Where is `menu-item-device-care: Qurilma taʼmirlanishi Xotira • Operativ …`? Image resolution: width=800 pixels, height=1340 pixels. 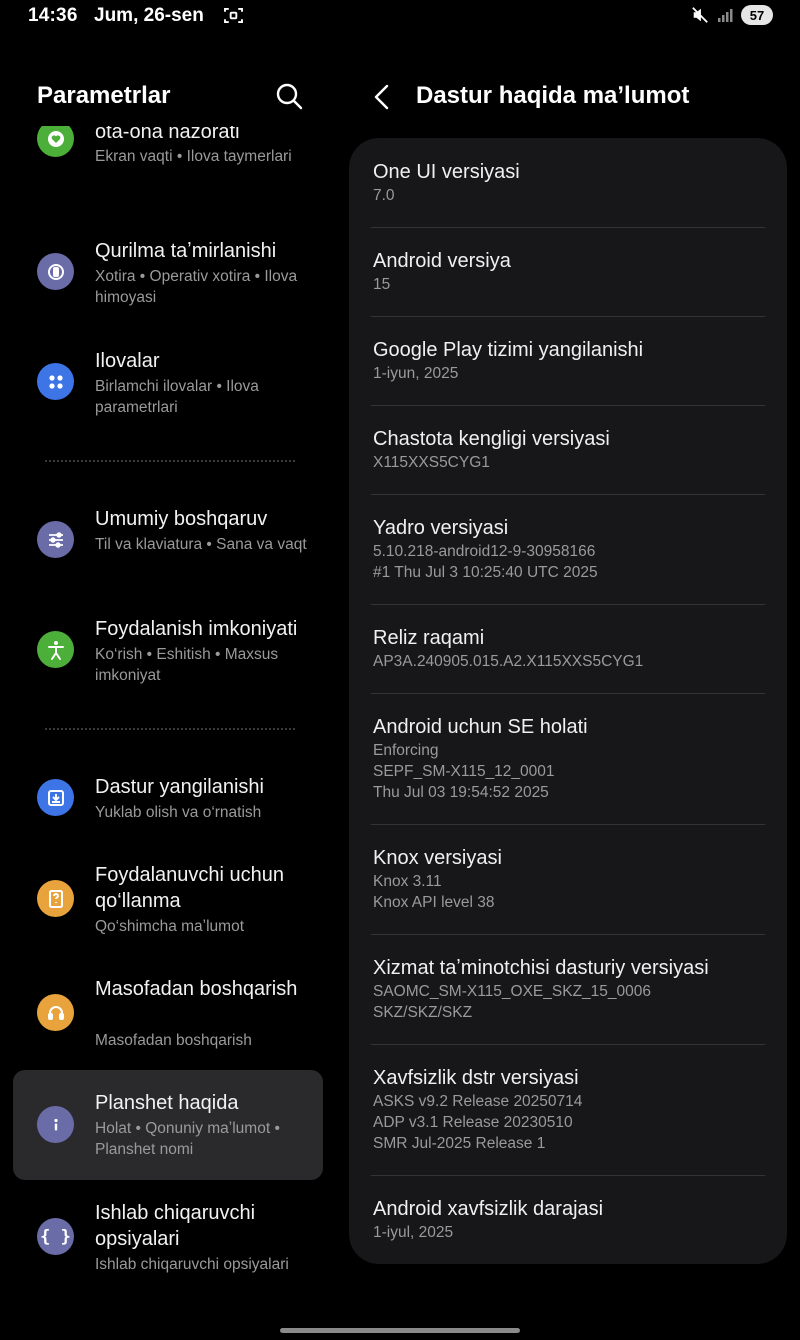 menu-item-device-care: Qurilma taʼmirlanishi Xotira • Operativ … is located at coordinates (168, 268).